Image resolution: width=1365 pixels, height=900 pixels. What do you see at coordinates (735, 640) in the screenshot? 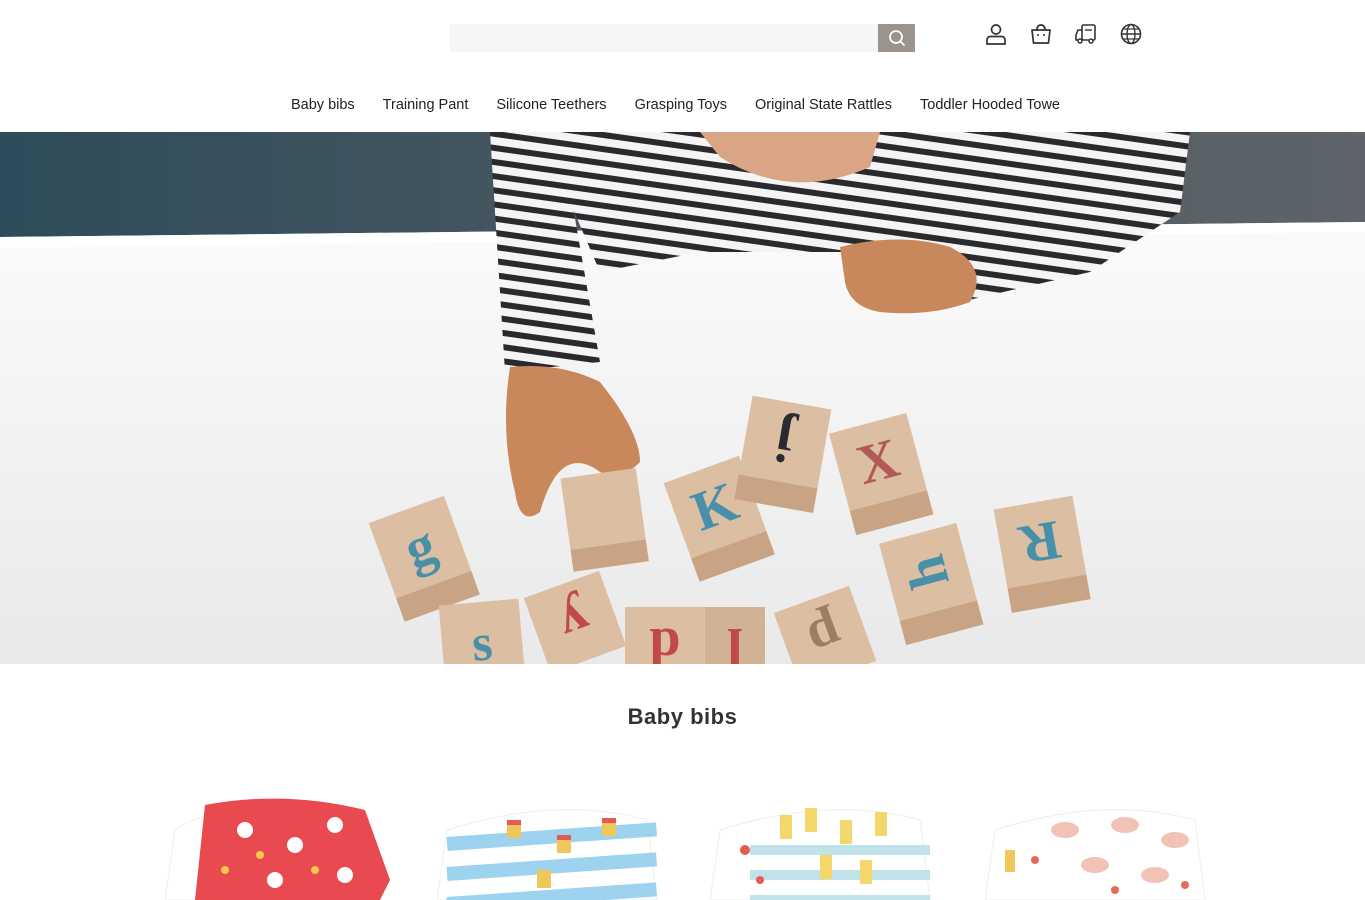
I see `svg-text: l` at bounding box center [735, 640].